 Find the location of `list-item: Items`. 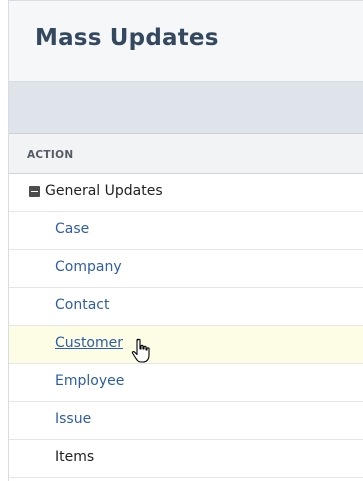

list-item: Items is located at coordinates (186, 459).